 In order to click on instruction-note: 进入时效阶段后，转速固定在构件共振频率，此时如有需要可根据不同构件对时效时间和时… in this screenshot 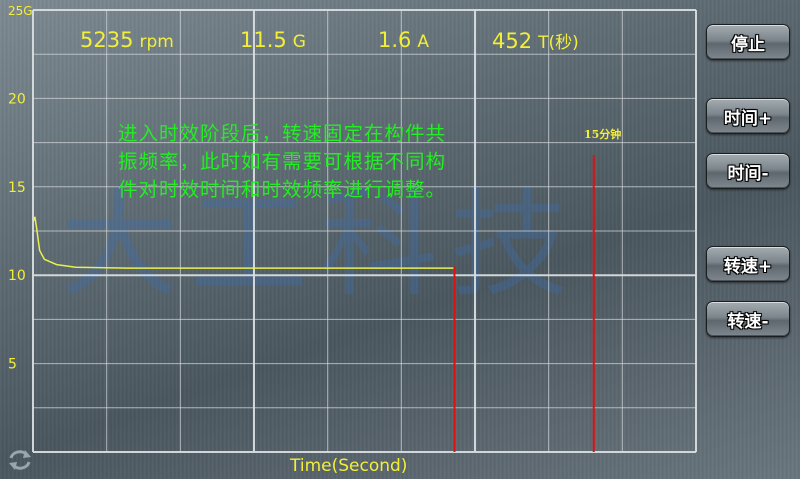, I will do `click(282, 161)`.